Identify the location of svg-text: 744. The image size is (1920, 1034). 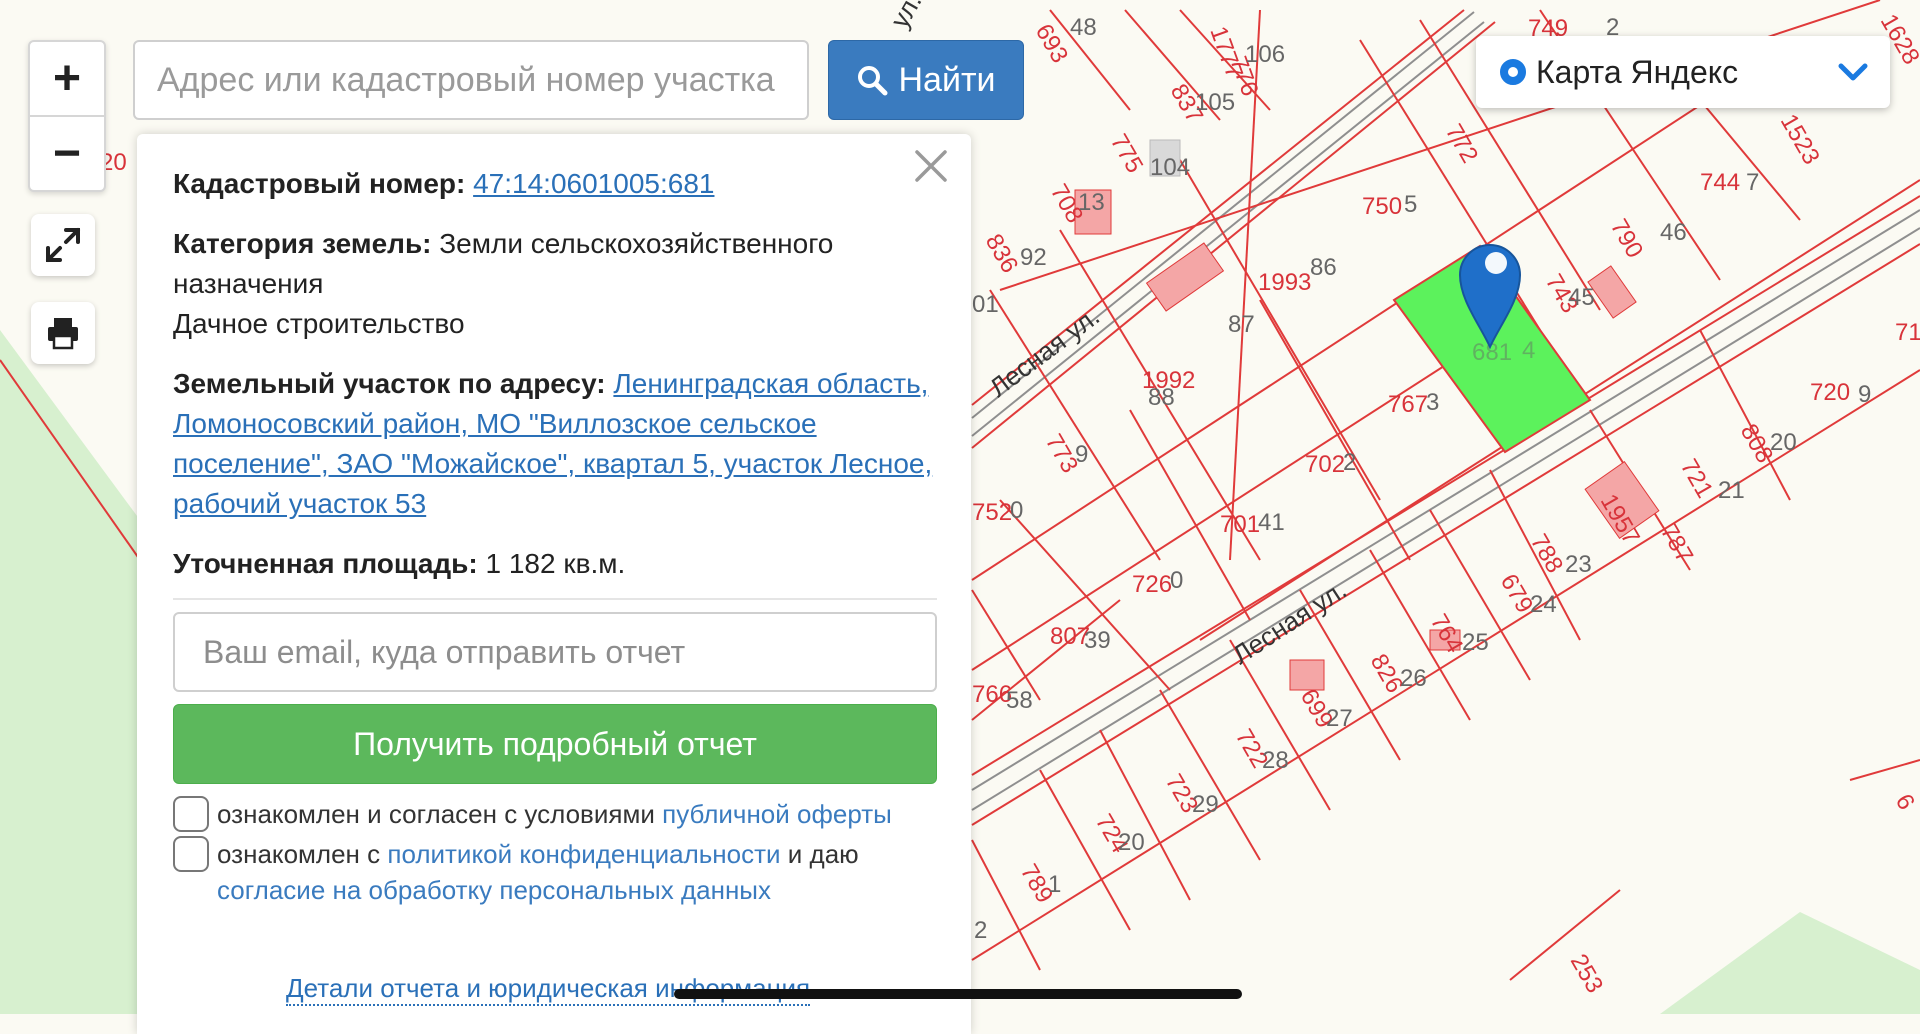
(1720, 182).